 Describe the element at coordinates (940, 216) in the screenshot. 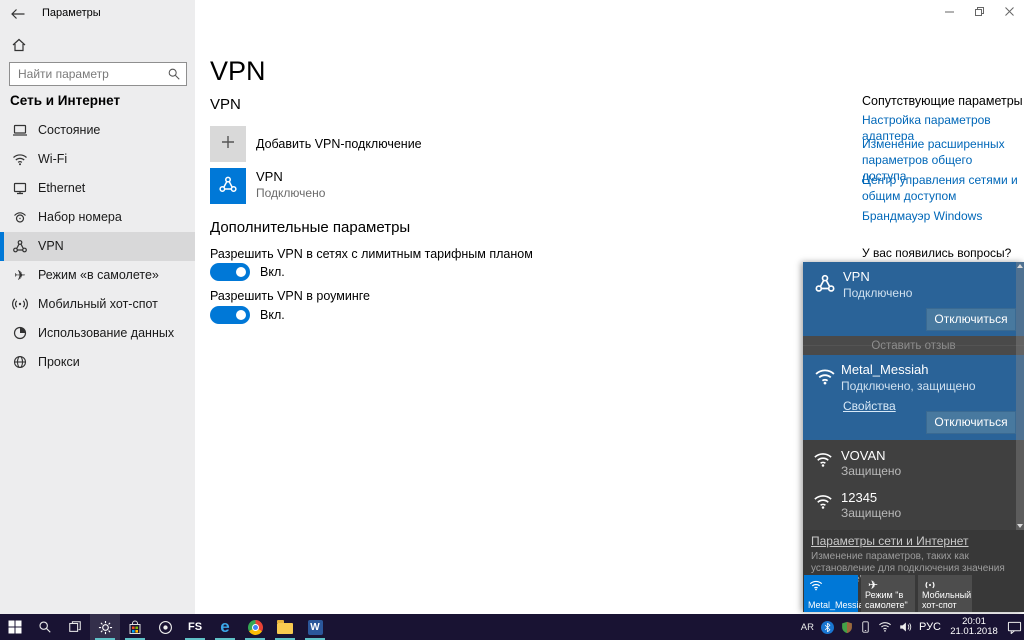

I see `link-firewall: Брандмауэр Windows` at that location.